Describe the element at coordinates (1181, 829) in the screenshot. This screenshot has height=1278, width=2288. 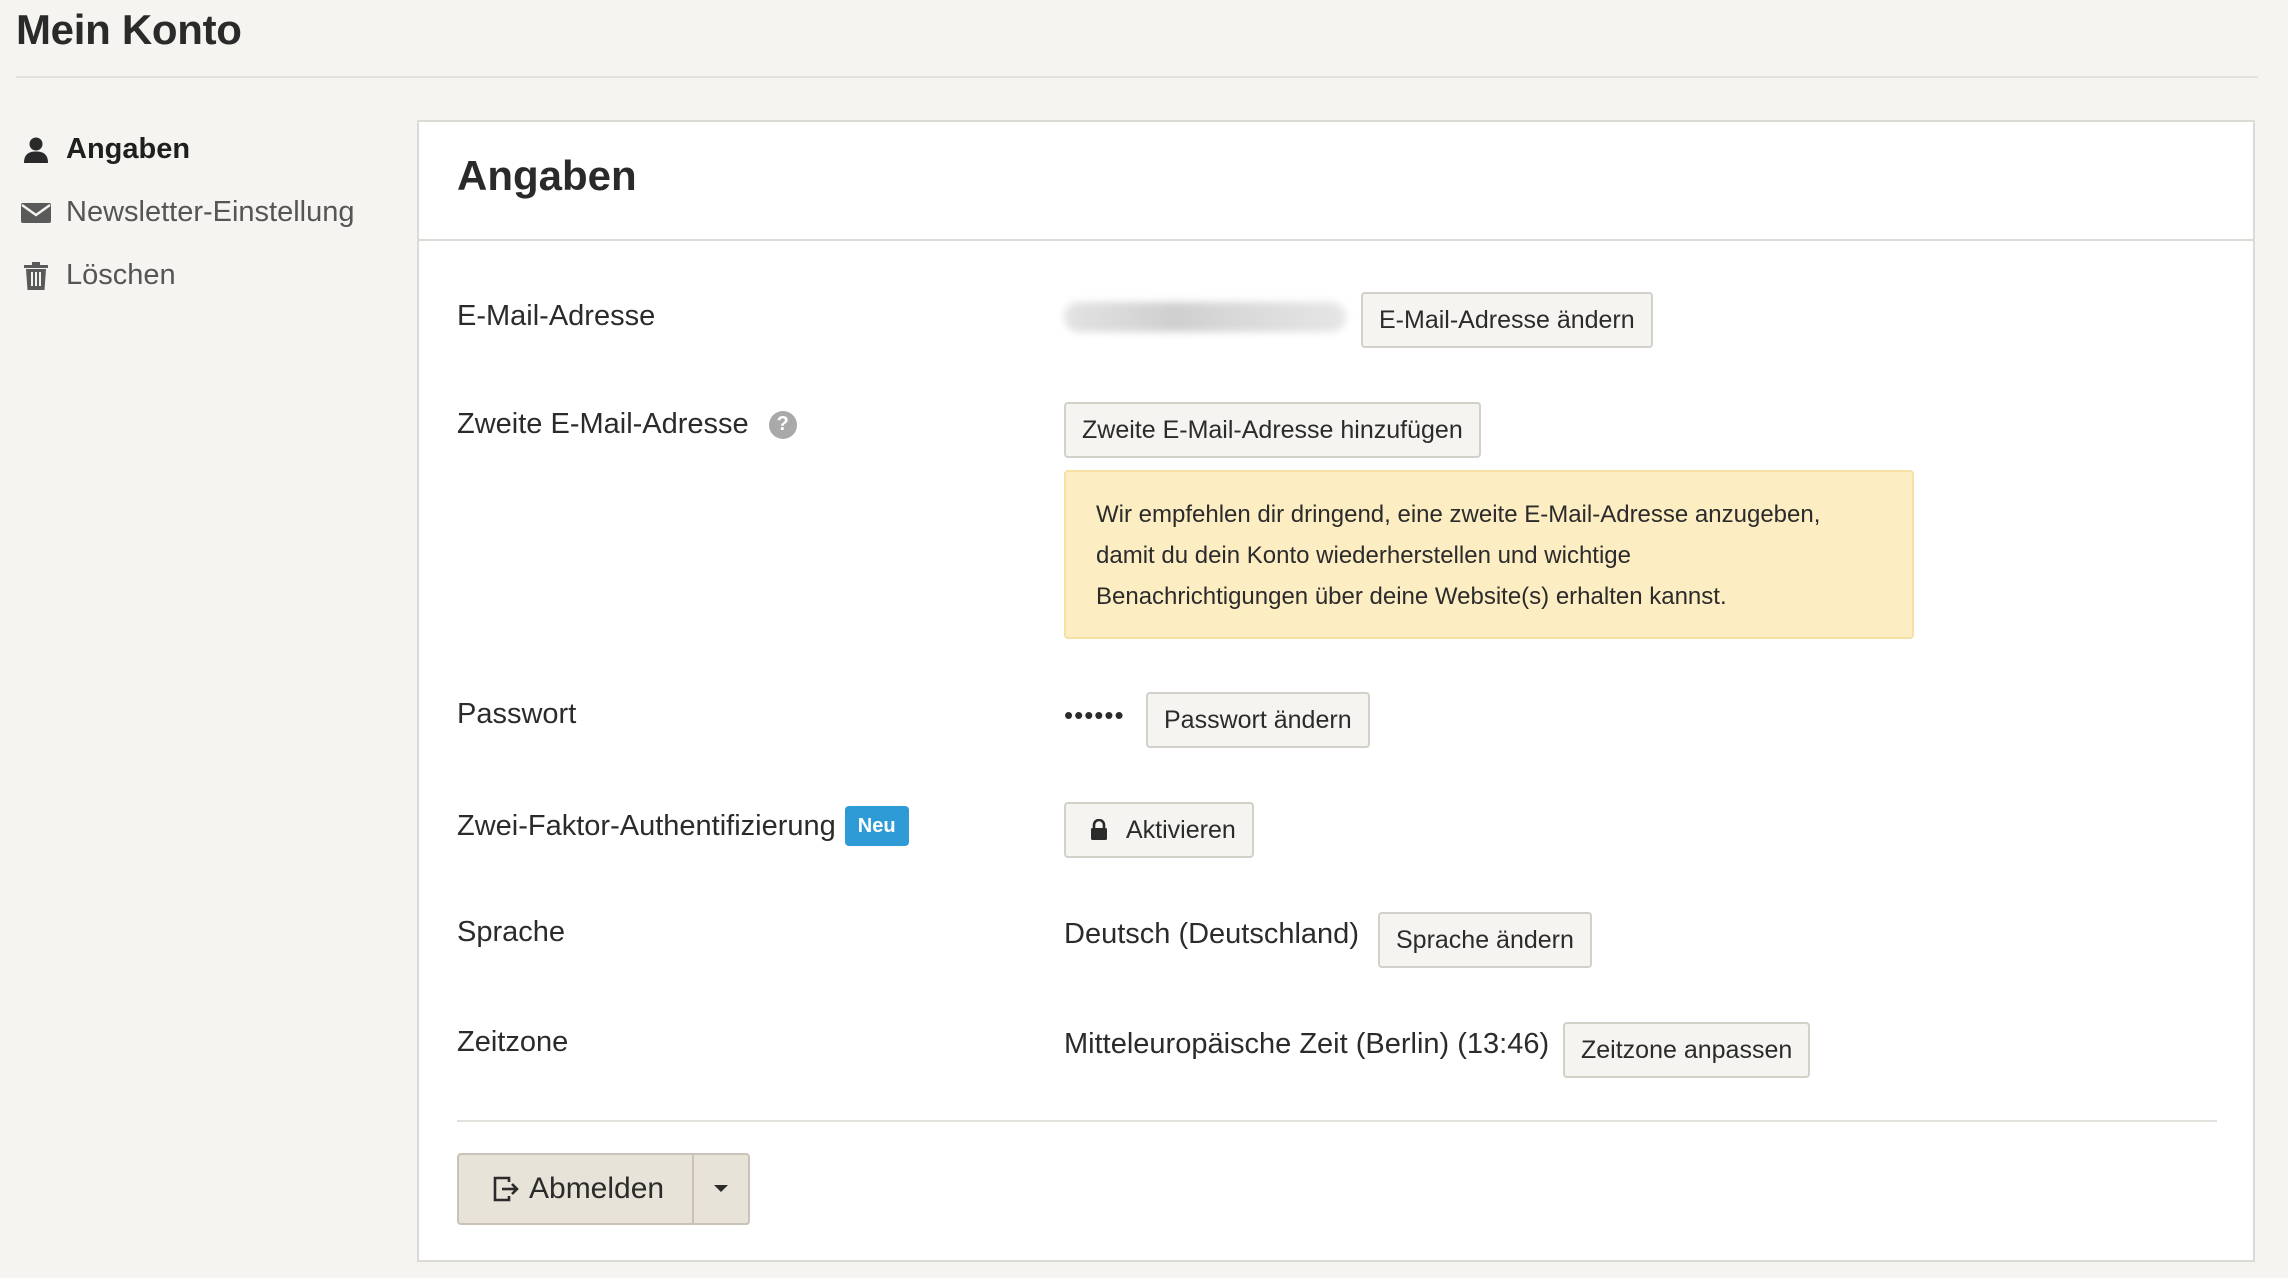
I see `activate-label: Aktivieren` at that location.